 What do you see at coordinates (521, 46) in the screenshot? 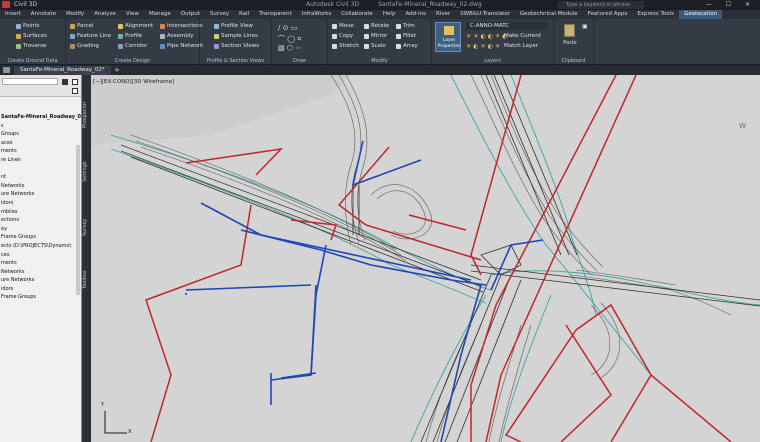
I see `match-layer-button: Match Layer` at bounding box center [521, 46].